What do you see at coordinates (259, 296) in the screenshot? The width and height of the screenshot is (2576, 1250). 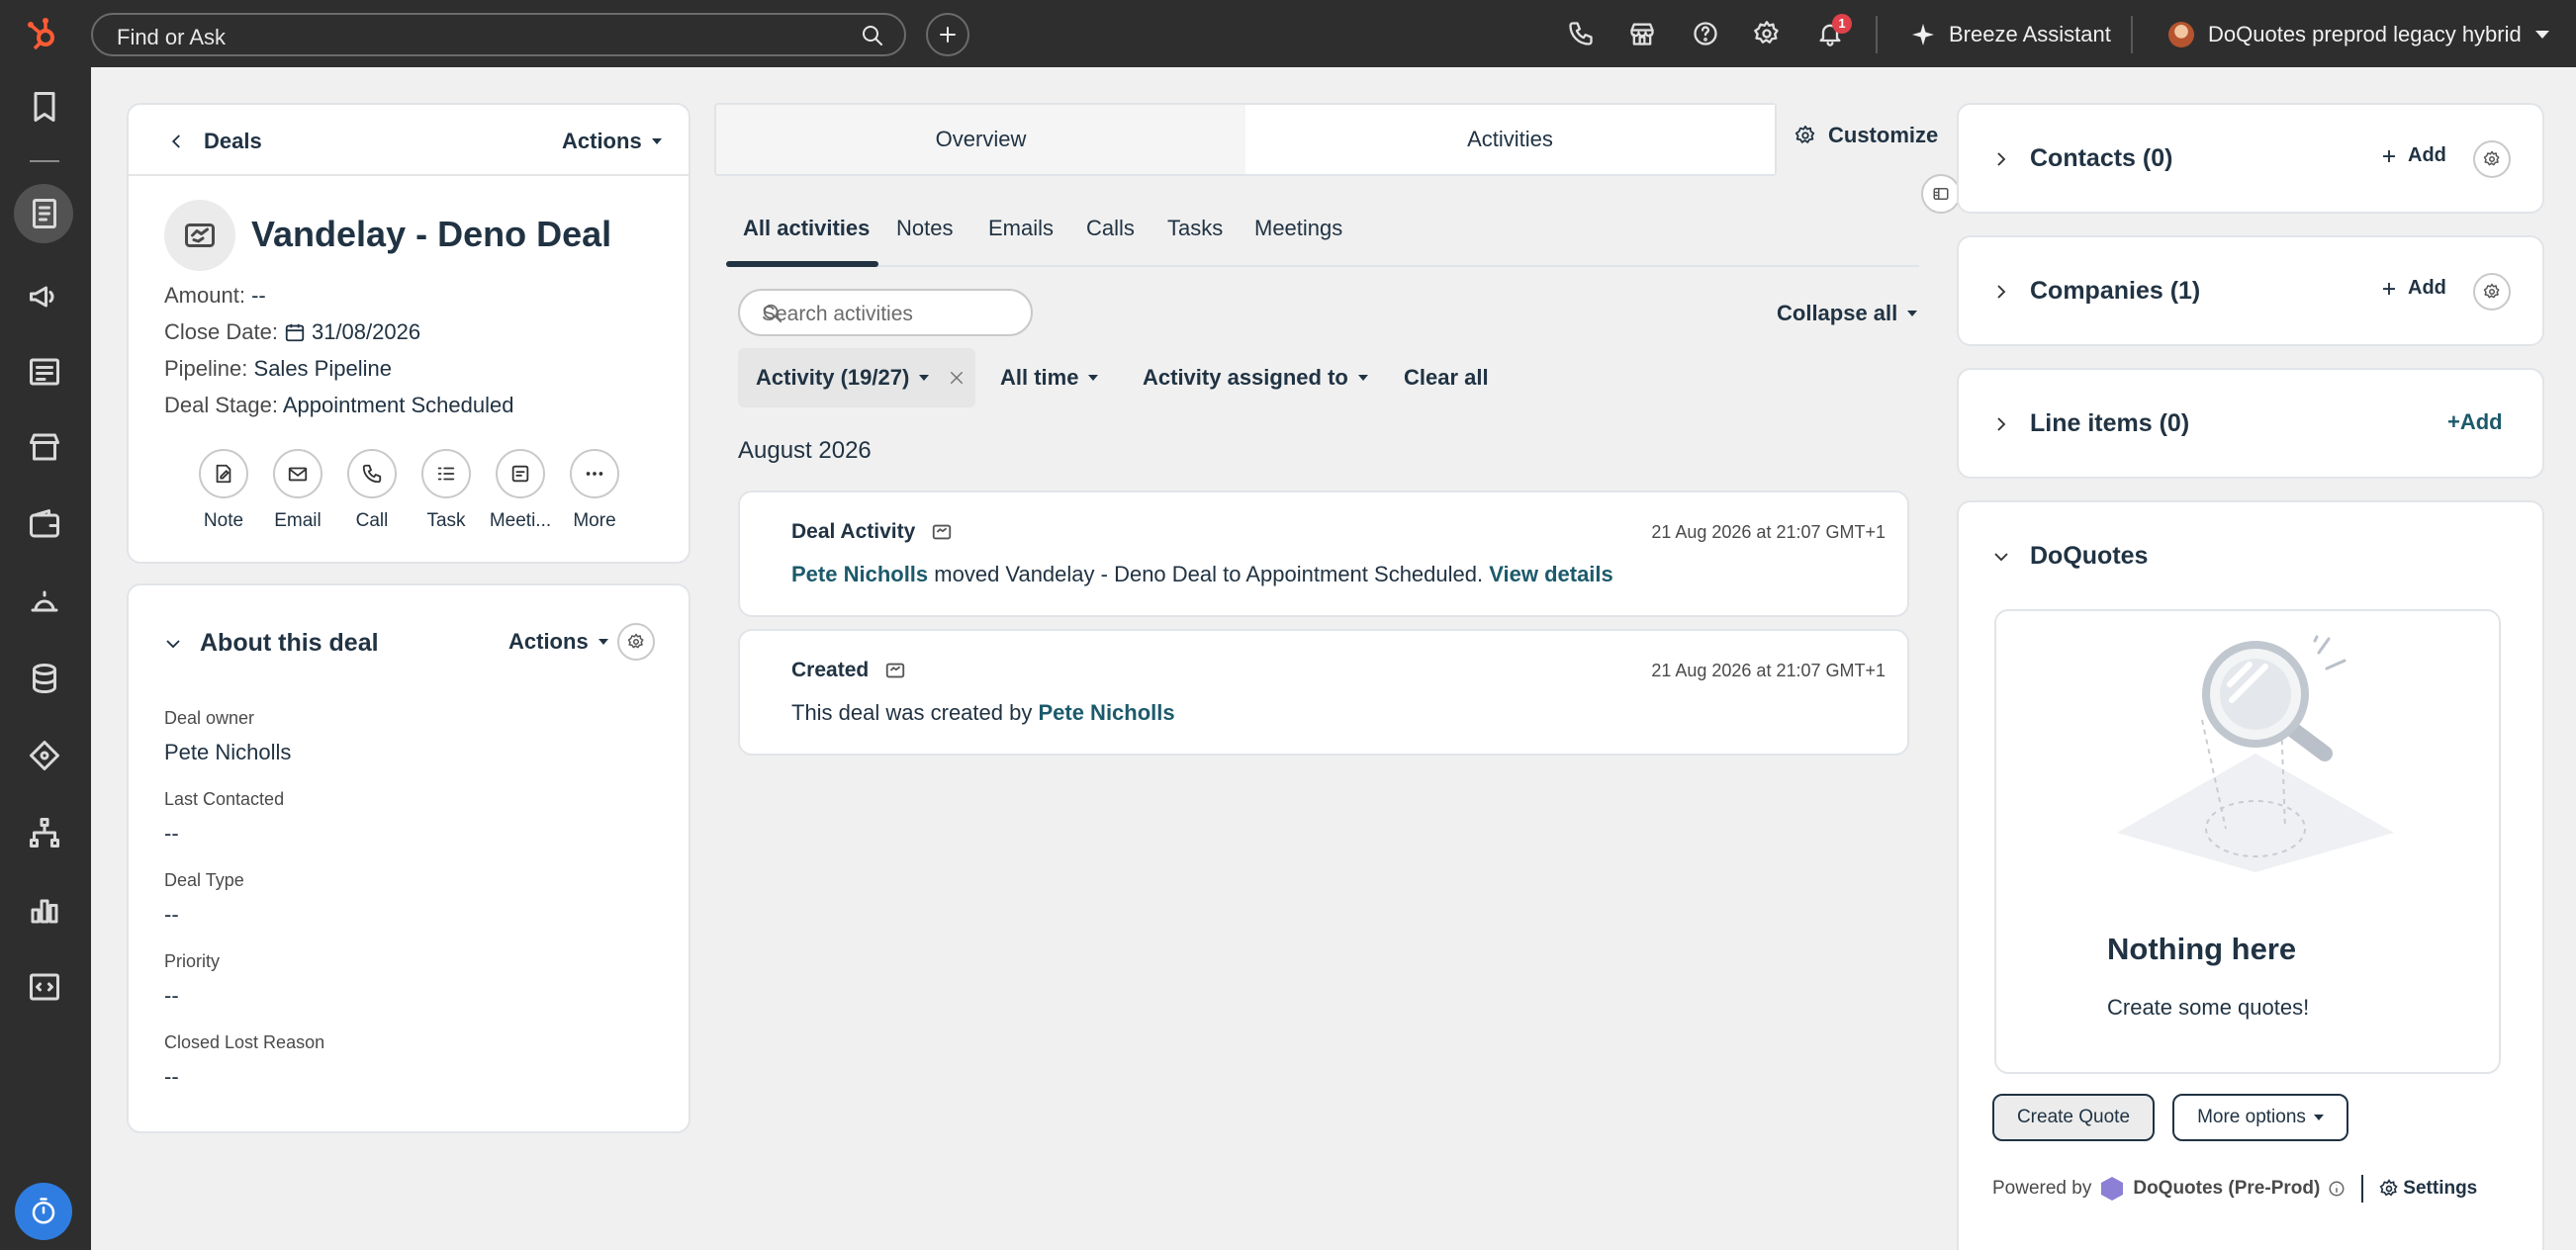 I see `amount-value: --` at bounding box center [259, 296].